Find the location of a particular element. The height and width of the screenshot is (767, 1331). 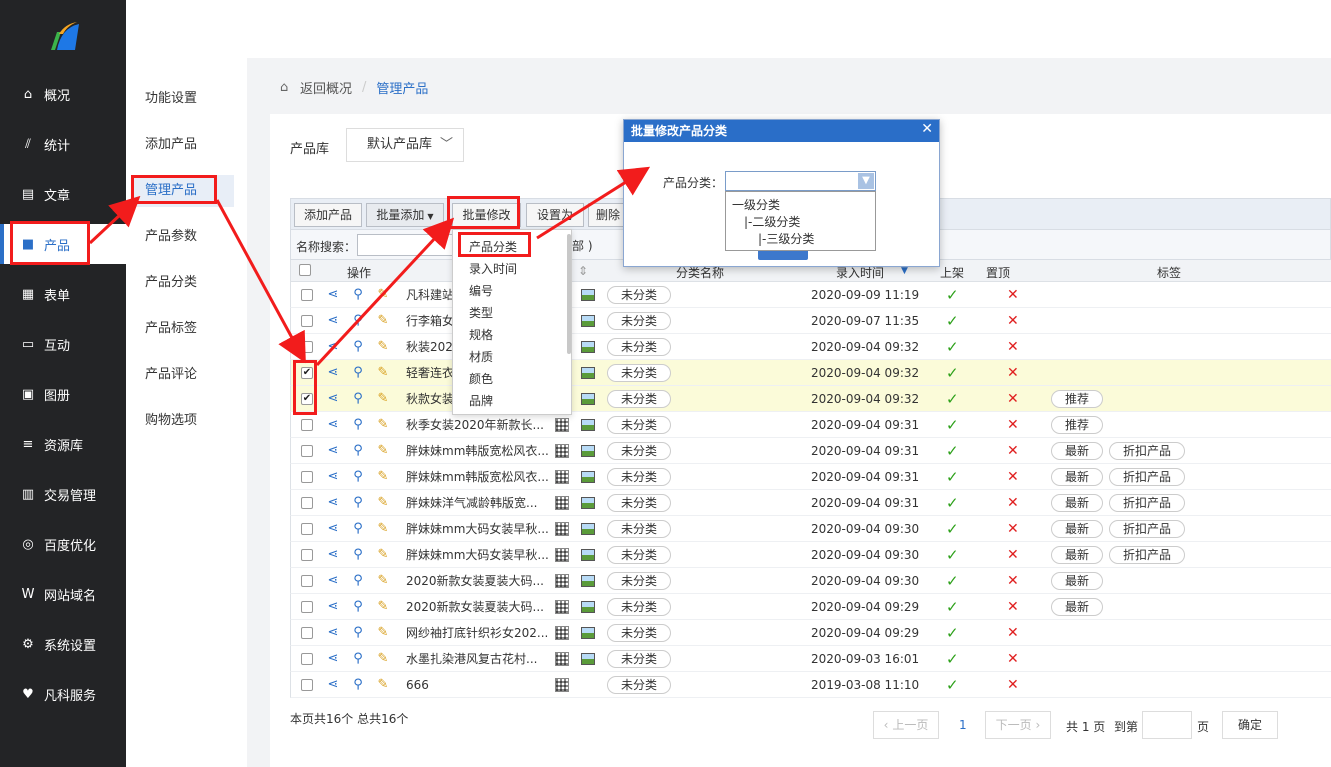

home-icon: ⌂ is located at coordinates (287, 87).